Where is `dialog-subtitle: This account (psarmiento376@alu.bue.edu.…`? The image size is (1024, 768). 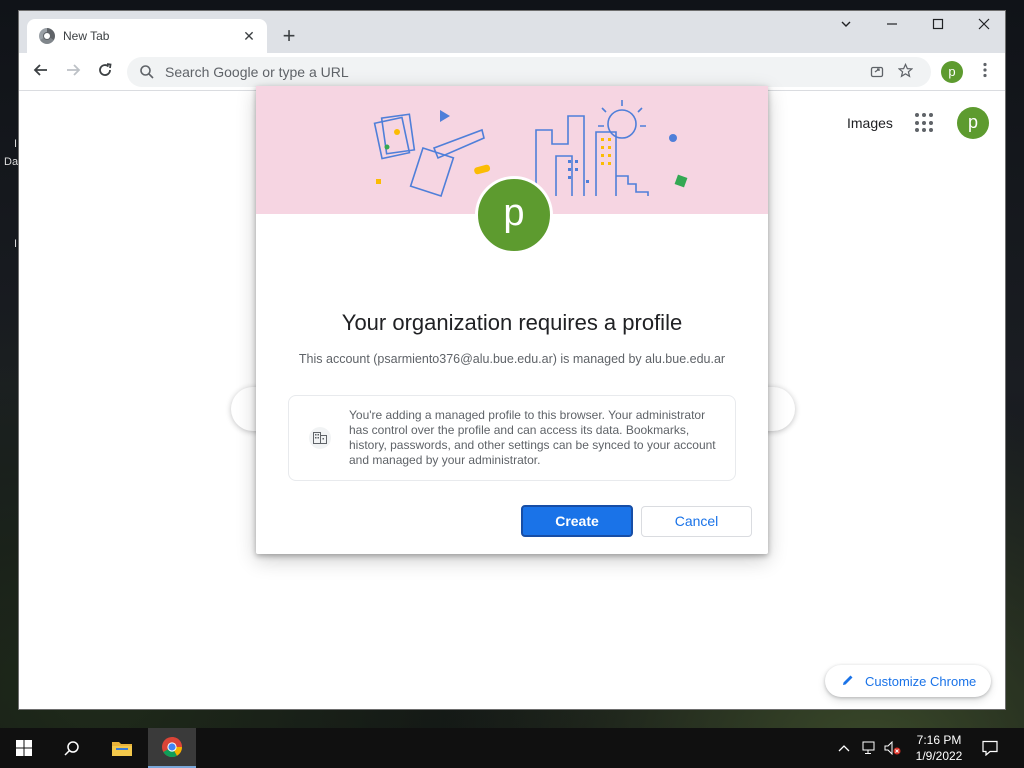 dialog-subtitle: This account (psarmiento376@alu.bue.edu.… is located at coordinates (512, 359).